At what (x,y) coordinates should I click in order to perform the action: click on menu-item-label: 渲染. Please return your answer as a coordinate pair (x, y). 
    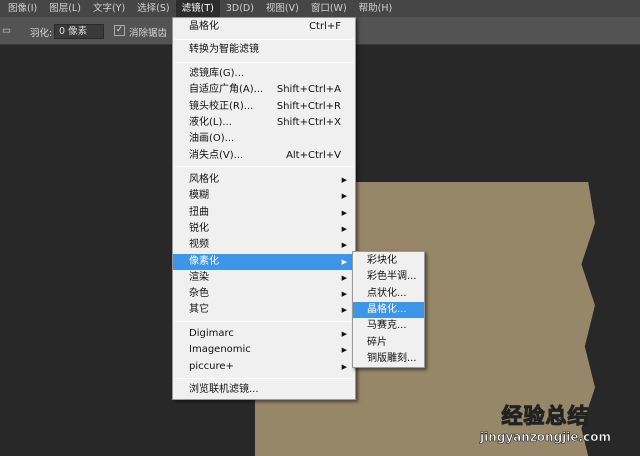
    Looking at the image, I should click on (199, 277).